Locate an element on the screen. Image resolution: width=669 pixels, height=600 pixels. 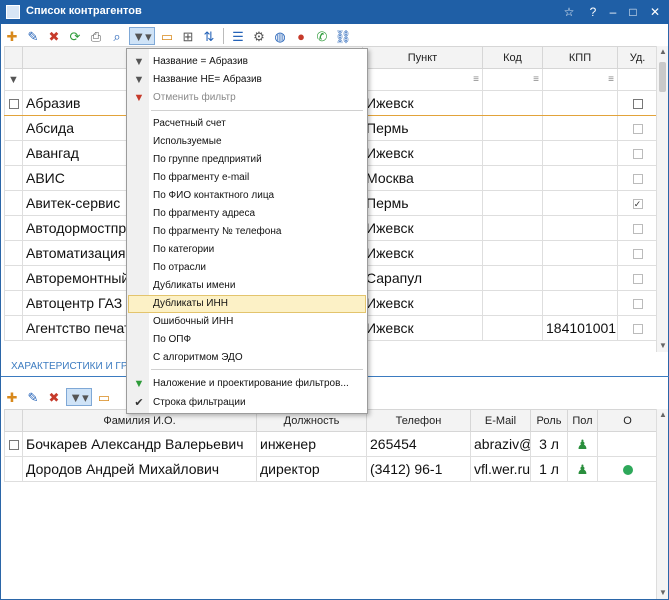
contacts-scroll-up-icon: ▲ is located at coordinates (663, 415).